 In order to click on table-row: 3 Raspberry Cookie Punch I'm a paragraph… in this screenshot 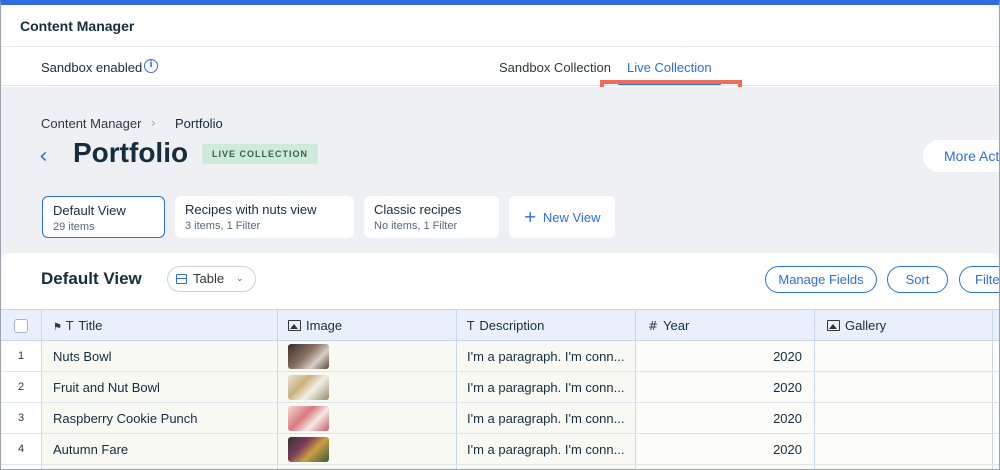, I will do `click(500, 418)`.